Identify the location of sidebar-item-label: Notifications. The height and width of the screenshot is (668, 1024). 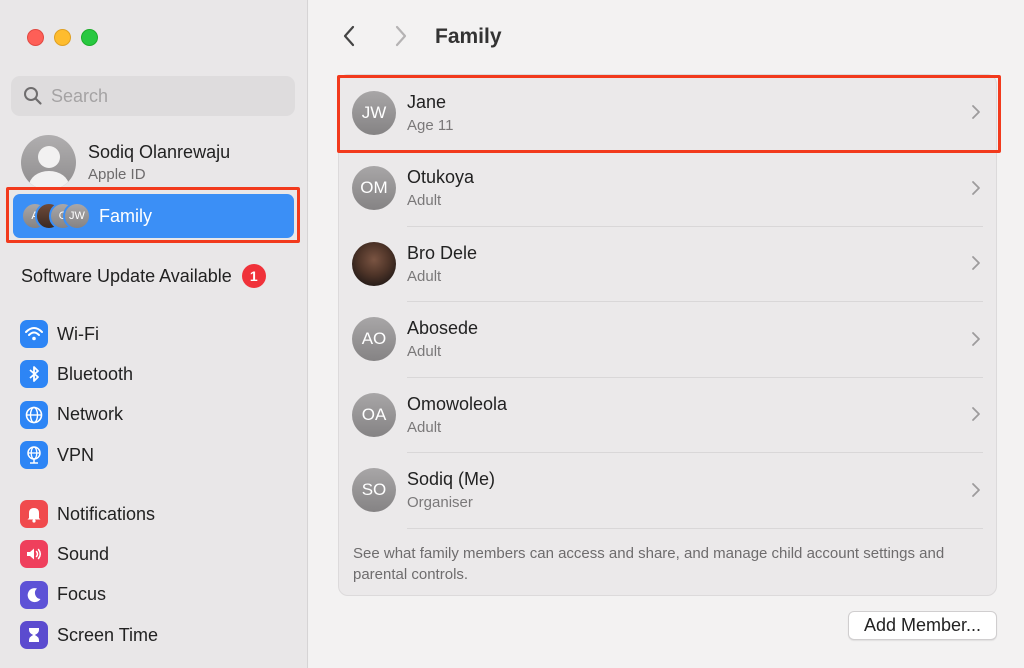
(106, 513).